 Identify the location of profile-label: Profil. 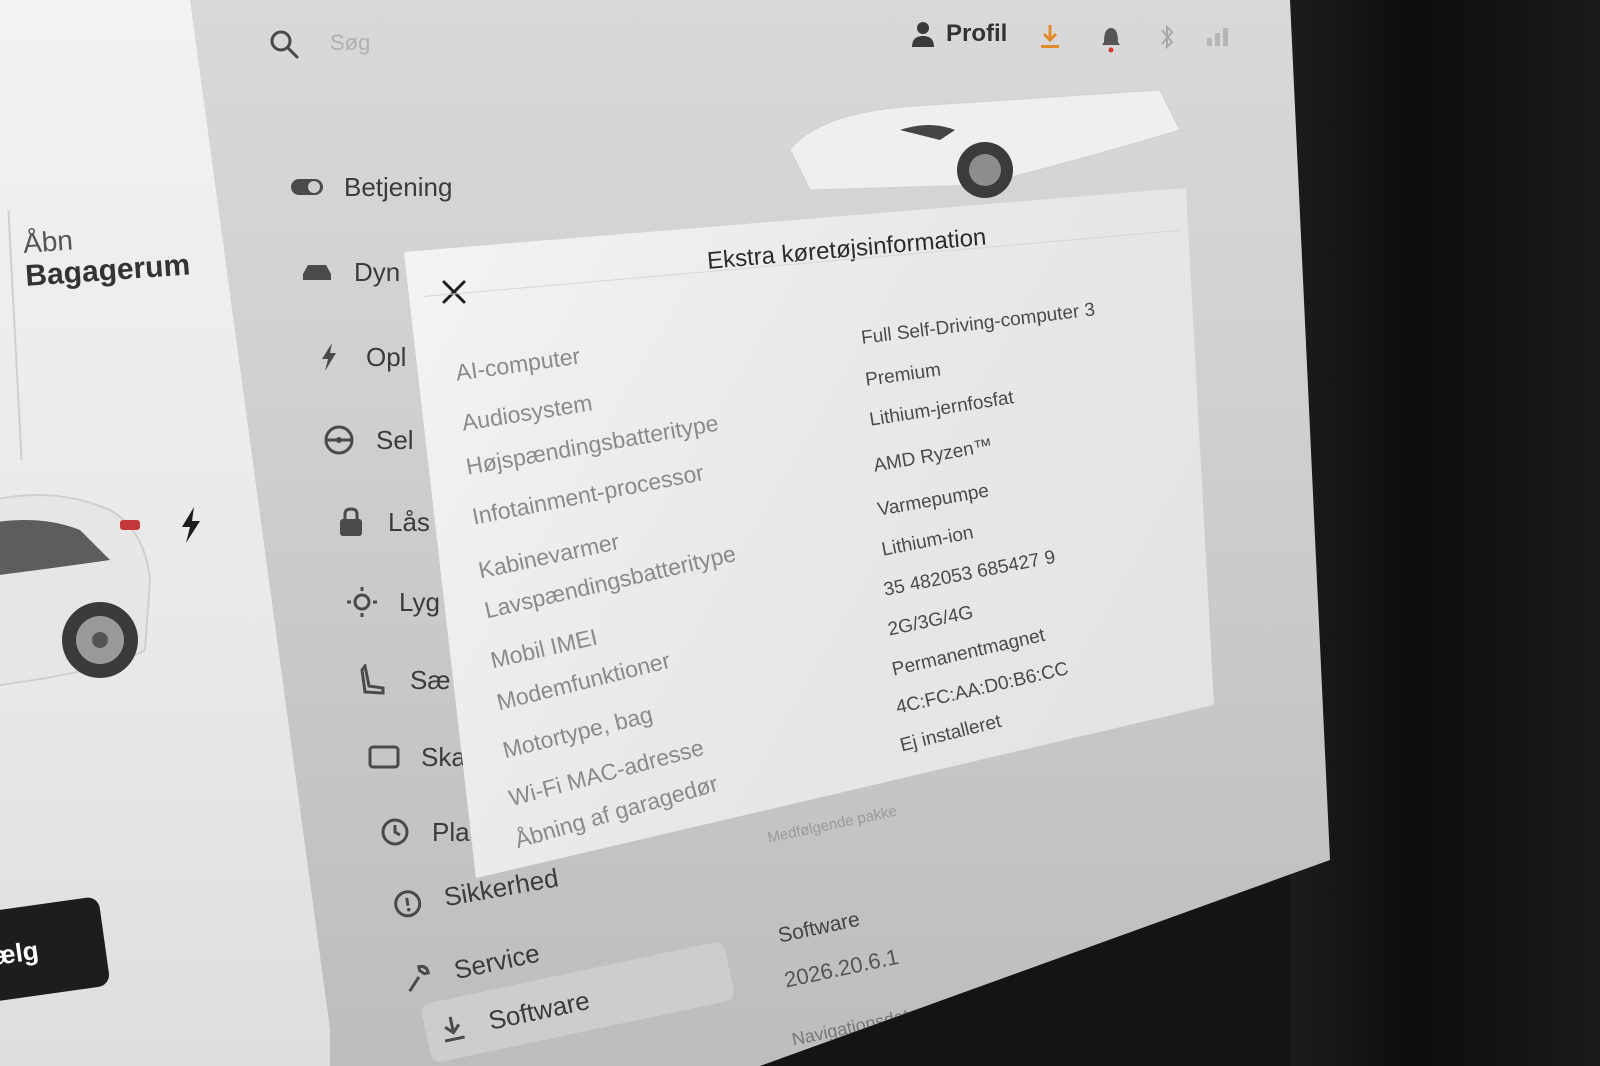
(977, 33).